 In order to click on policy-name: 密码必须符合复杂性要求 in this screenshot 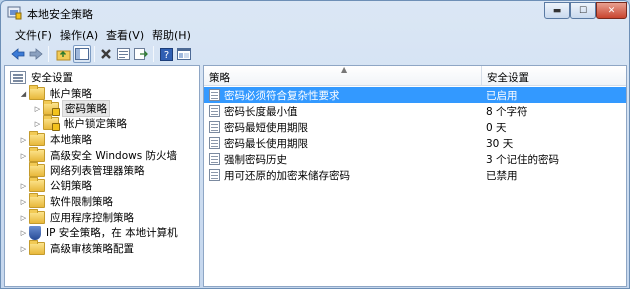, I will do `click(282, 96)`.